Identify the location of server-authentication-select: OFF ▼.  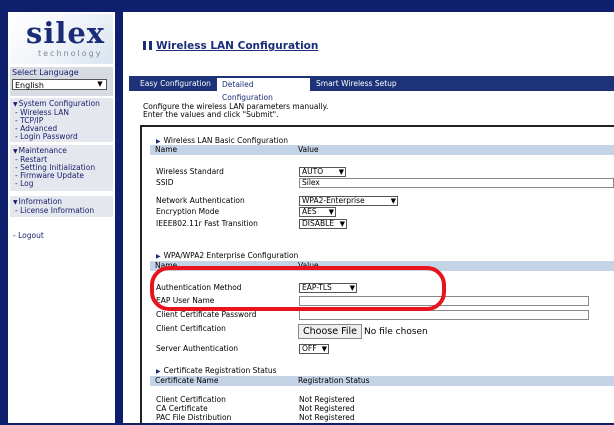
(314, 349).